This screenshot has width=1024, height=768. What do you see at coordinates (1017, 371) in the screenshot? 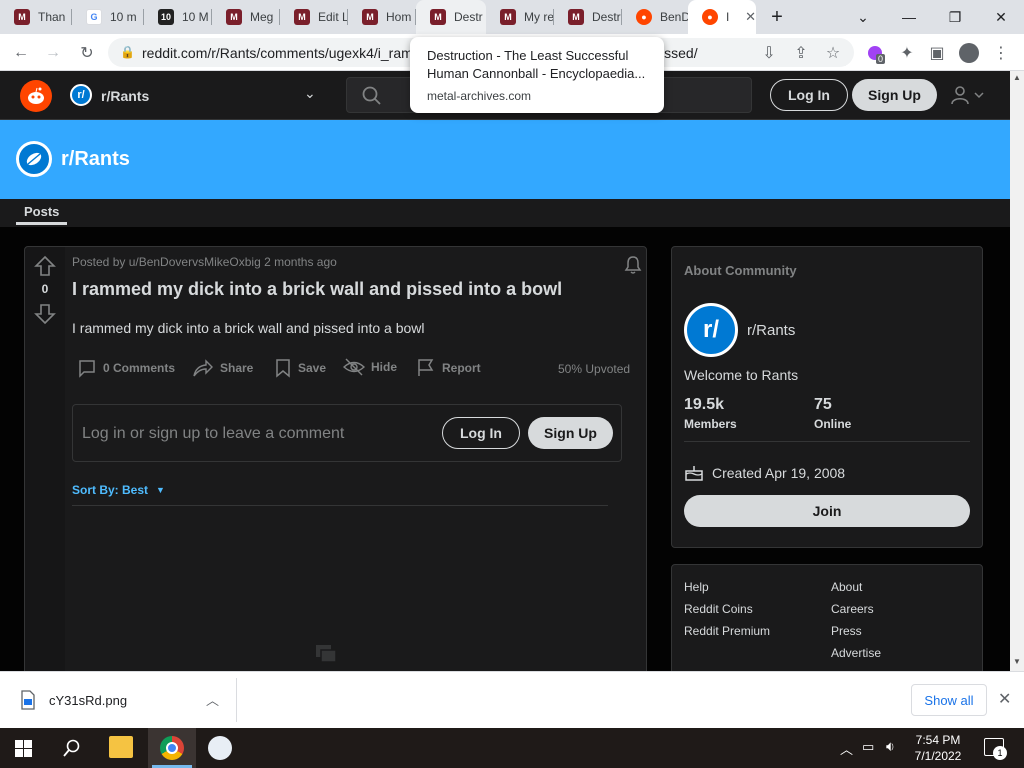
I see `page-scrollbar: ▲ ▼` at bounding box center [1017, 371].